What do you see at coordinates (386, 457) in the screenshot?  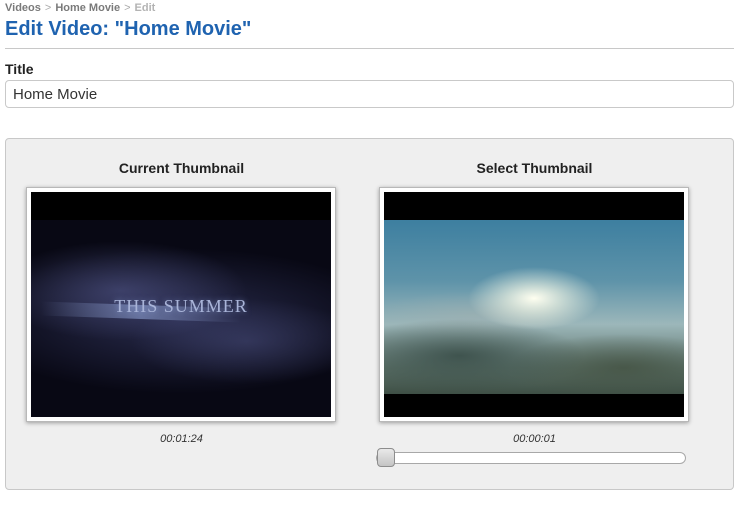 I see `slider-handle` at bounding box center [386, 457].